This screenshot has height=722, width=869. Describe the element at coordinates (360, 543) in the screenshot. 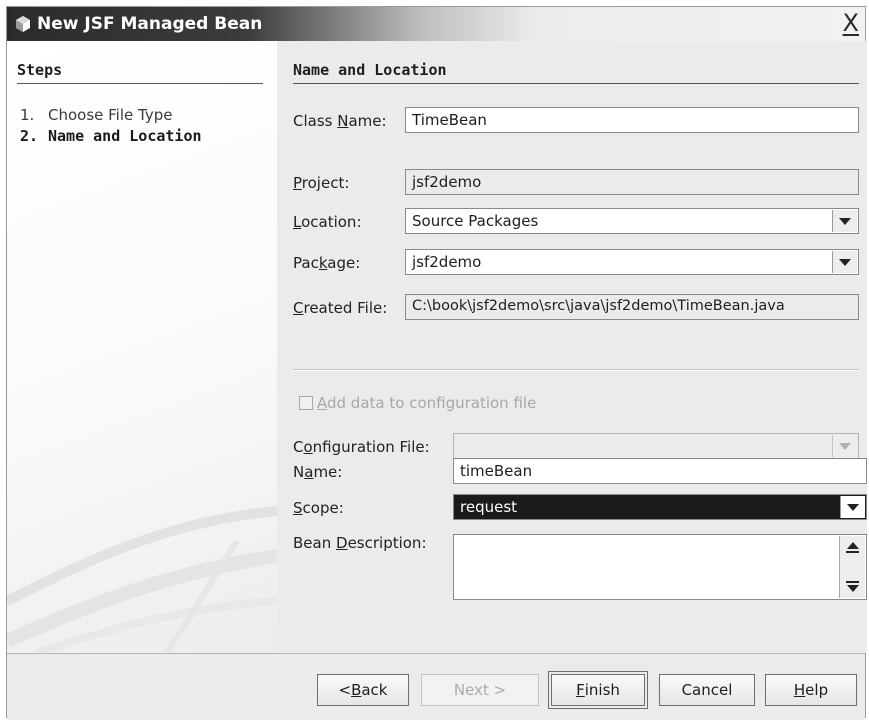

I see `bean-description-label: Bean Description:` at that location.